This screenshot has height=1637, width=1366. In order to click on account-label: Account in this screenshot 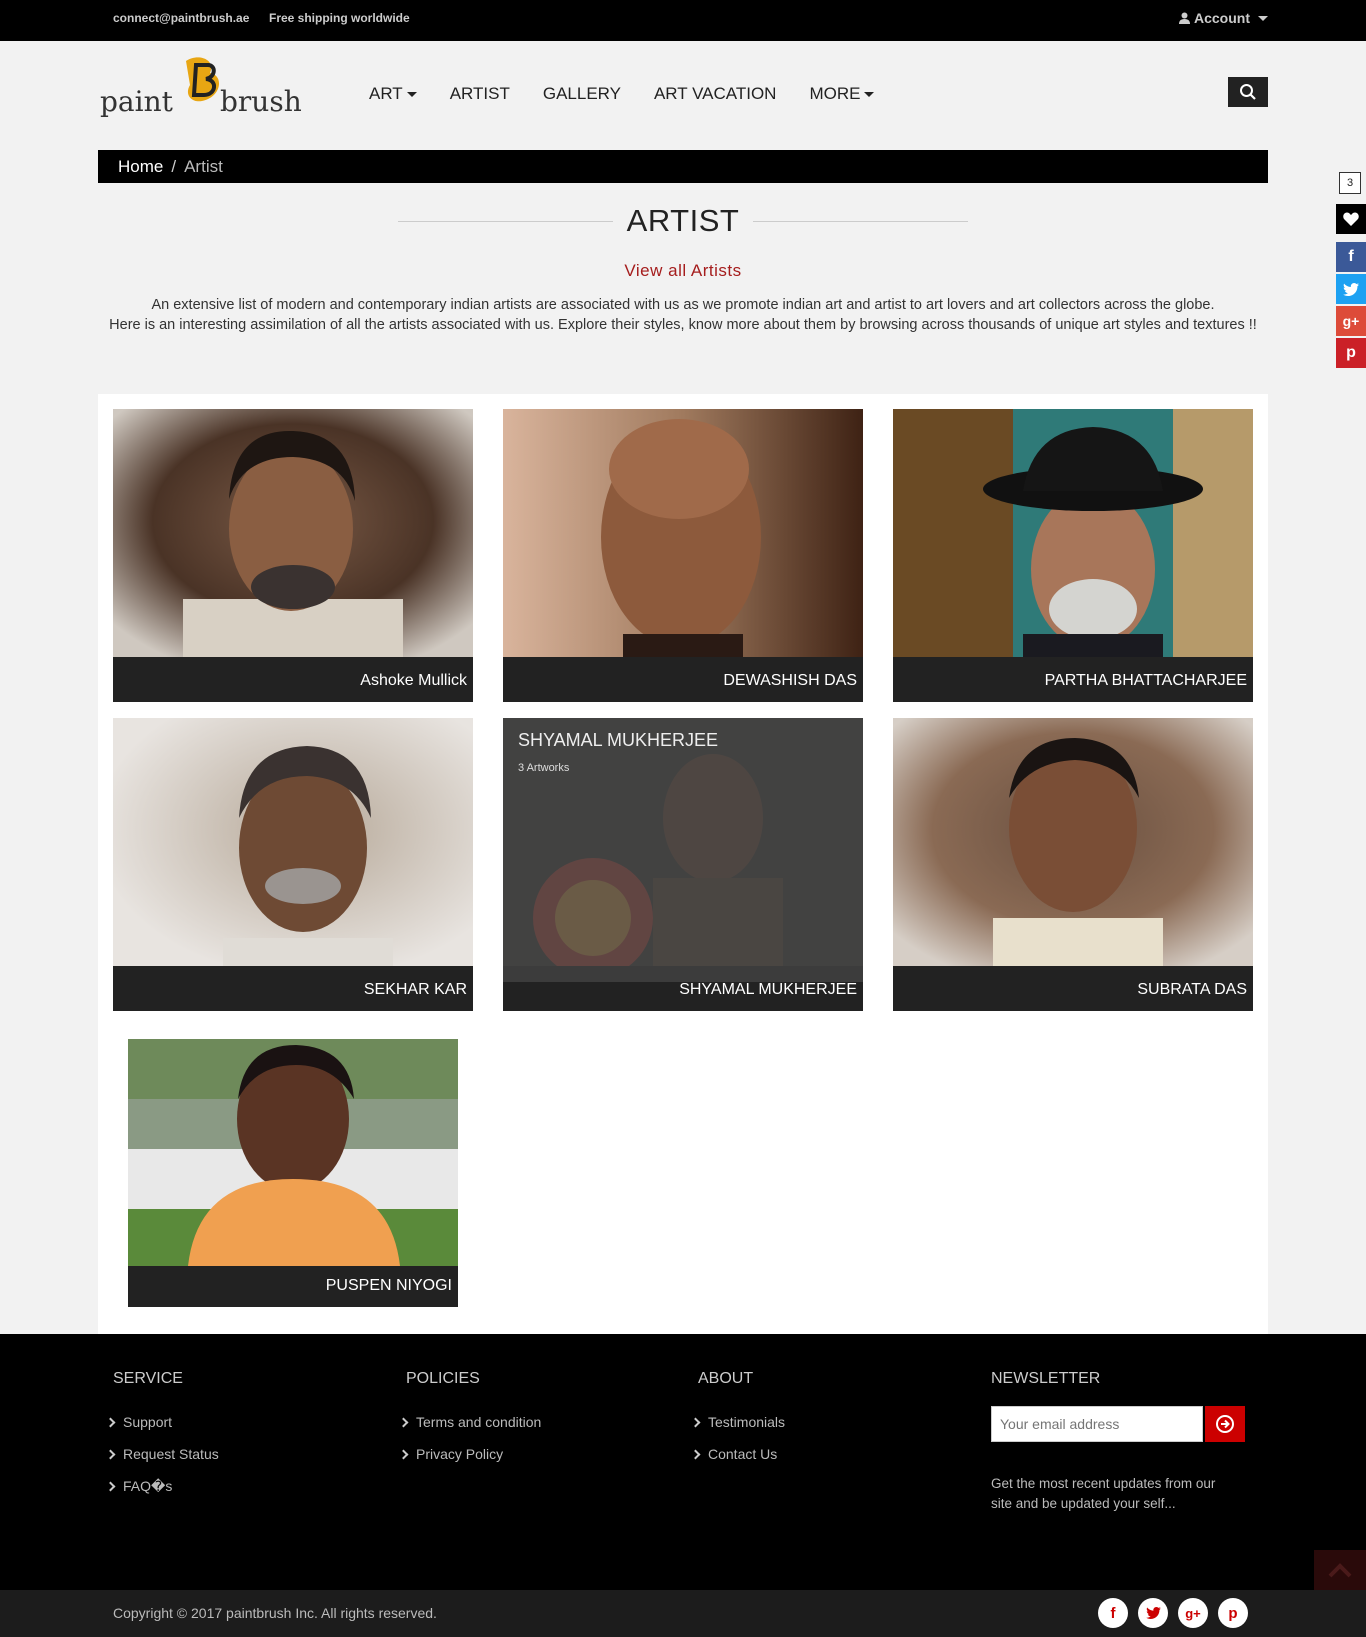, I will do `click(1222, 18)`.